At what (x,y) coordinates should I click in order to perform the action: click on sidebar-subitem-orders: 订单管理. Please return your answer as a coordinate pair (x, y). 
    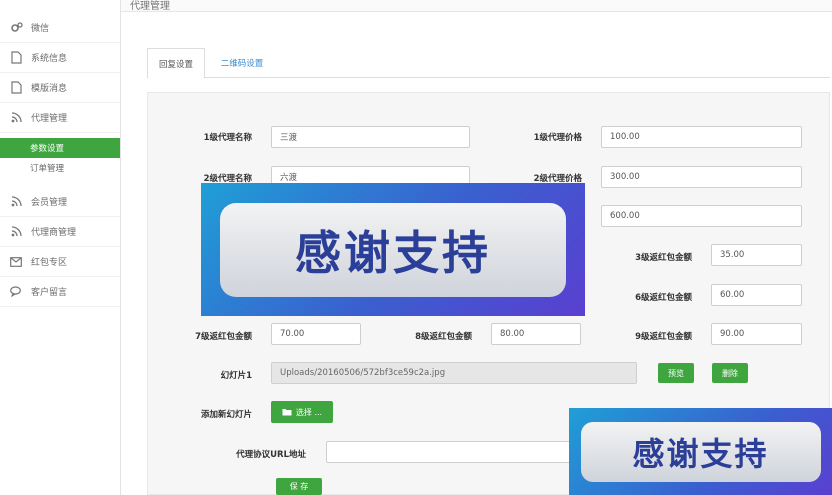
    Looking at the image, I should click on (60, 168).